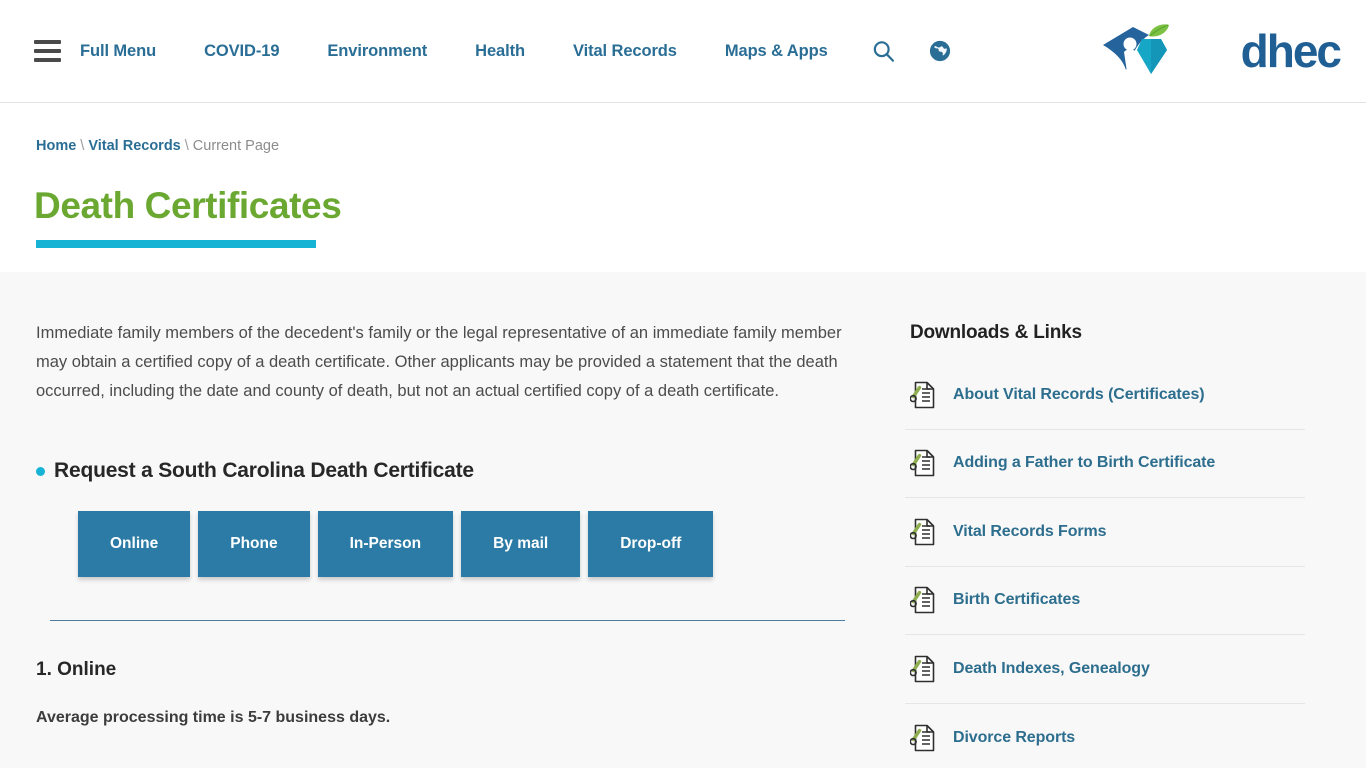 The image size is (1366, 768). Describe the element at coordinates (940, 51) in the screenshot. I see `globe-icon` at that location.